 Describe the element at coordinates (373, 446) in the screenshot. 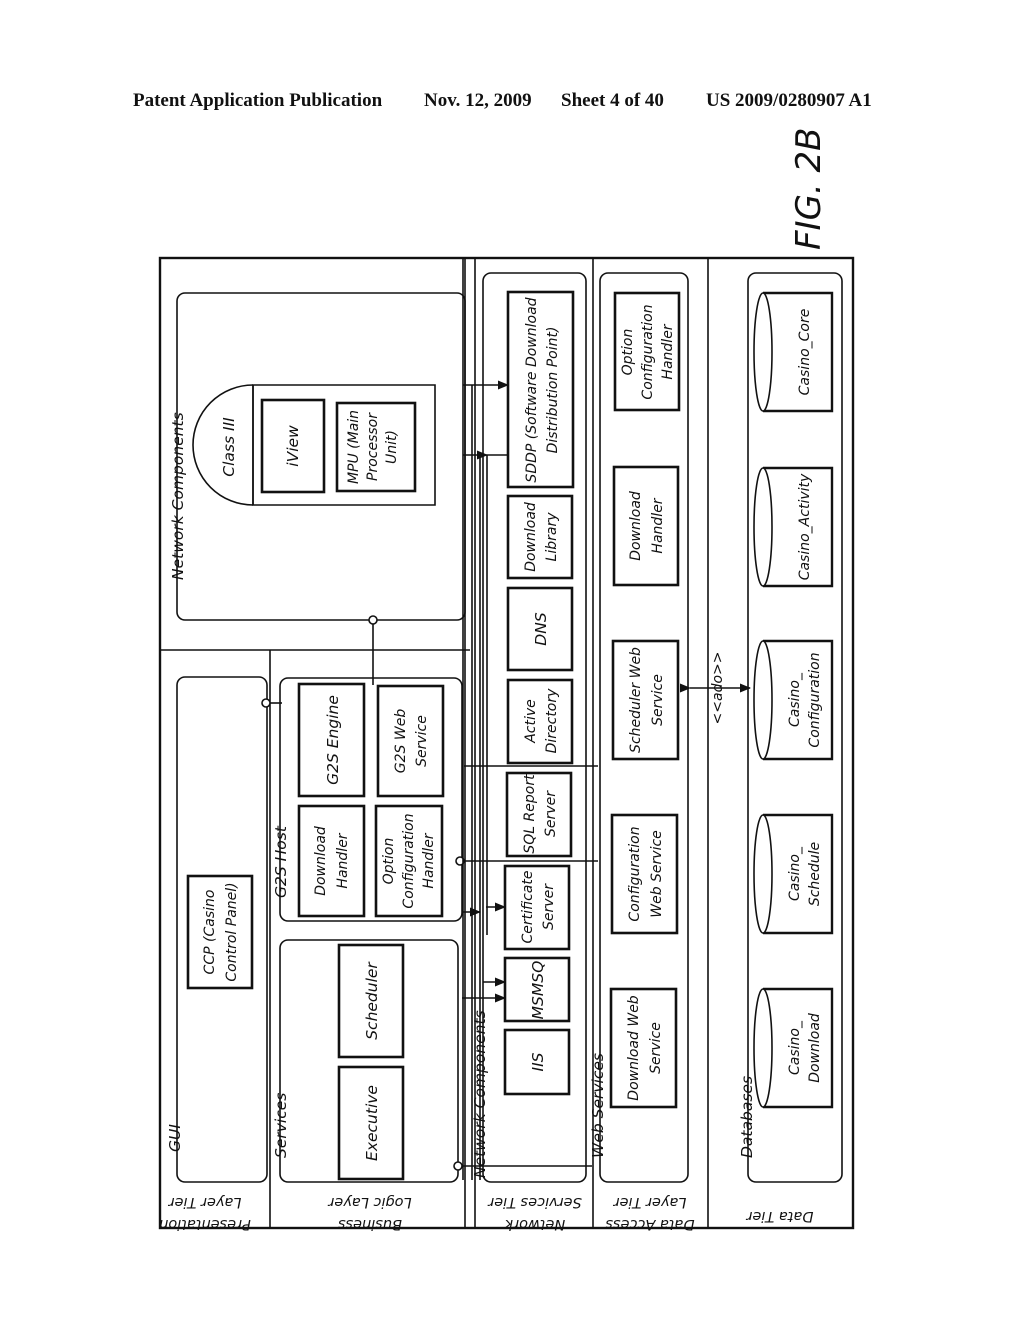

I see `svg-text: Processor` at that location.